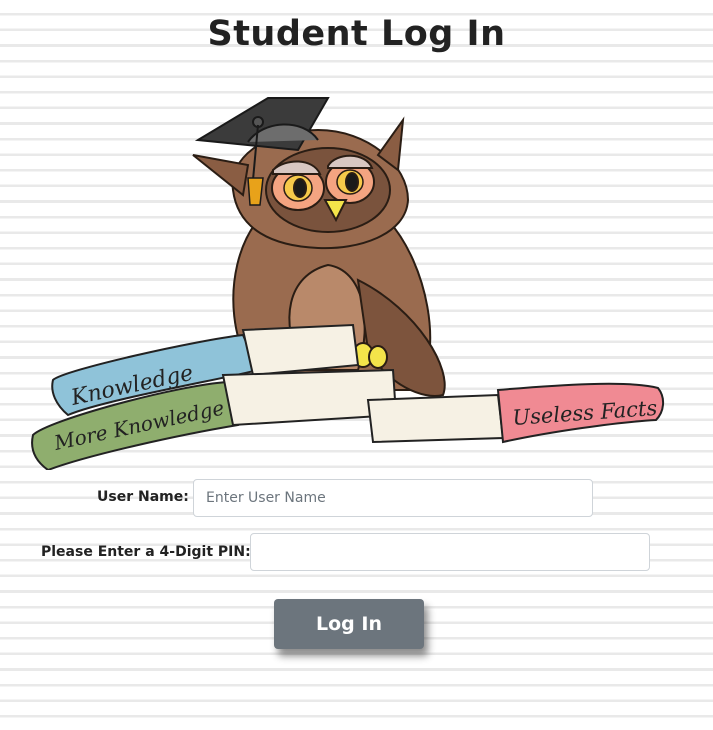 The width and height of the screenshot is (713, 730). What do you see at coordinates (146, 552) in the screenshot?
I see `pin-label: Please Enter a 4-Digit PIN:` at bounding box center [146, 552].